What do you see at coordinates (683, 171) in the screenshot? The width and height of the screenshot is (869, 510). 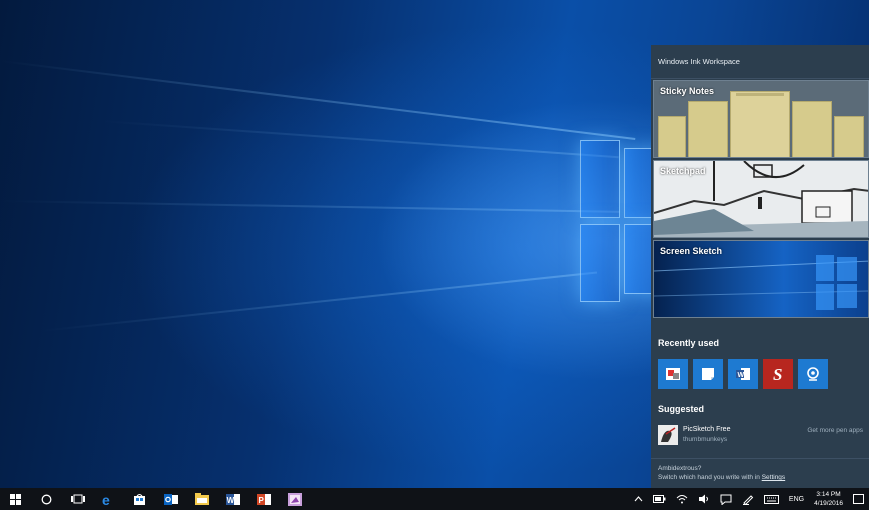 I see `tile-label: Sketchpad` at bounding box center [683, 171].